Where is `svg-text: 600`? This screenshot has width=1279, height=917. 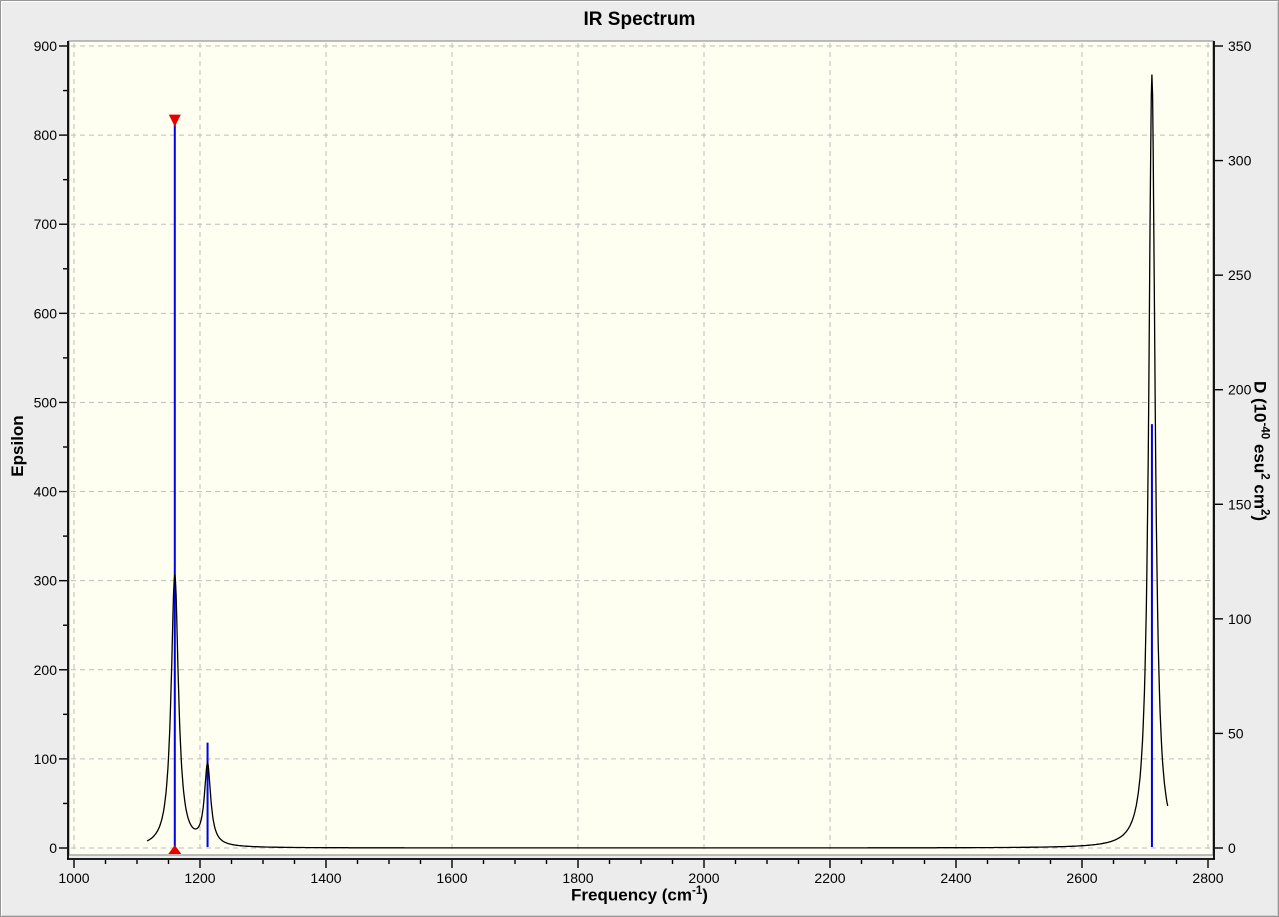 svg-text: 600 is located at coordinates (46, 313).